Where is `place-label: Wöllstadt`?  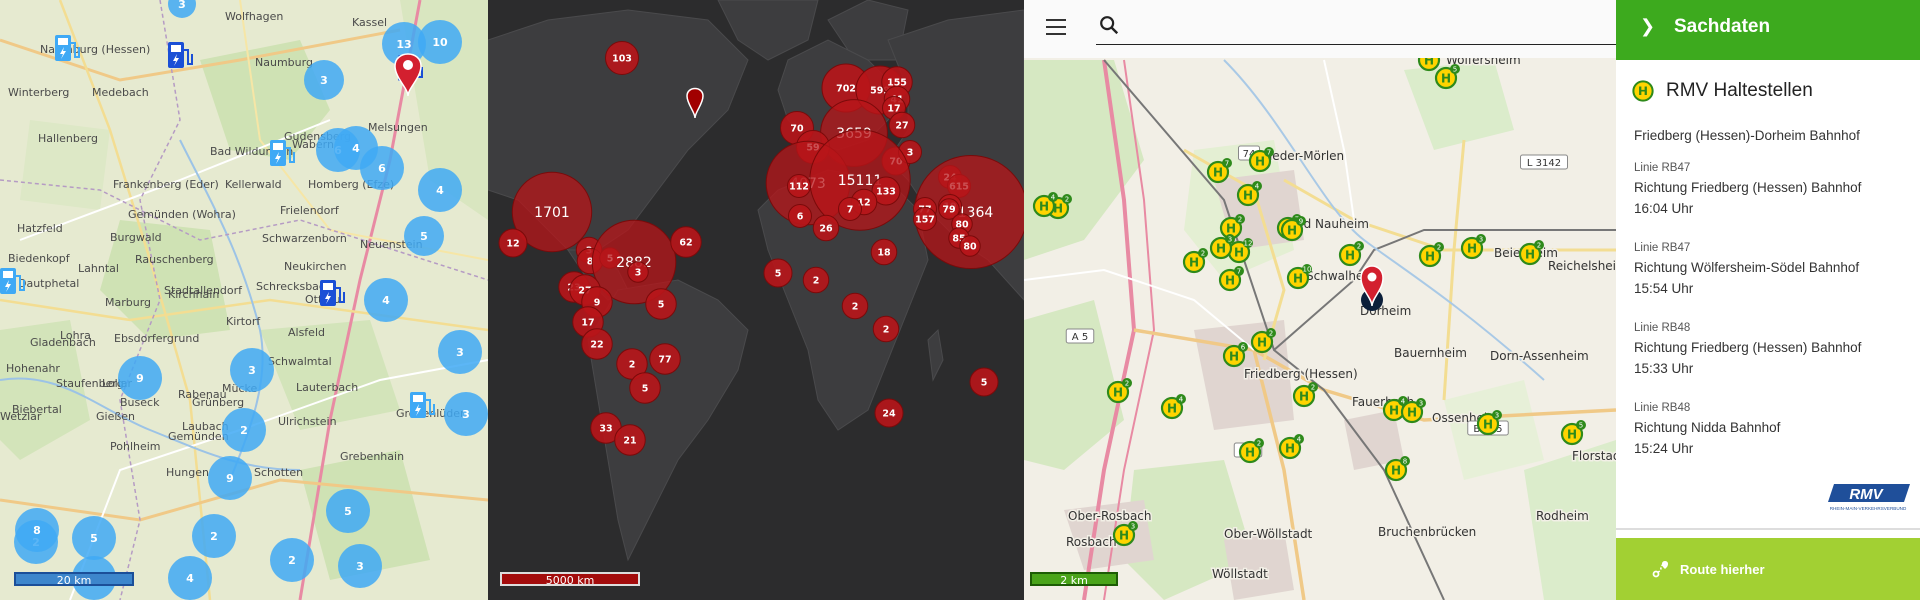 place-label: Wöllstadt is located at coordinates (1240, 574).